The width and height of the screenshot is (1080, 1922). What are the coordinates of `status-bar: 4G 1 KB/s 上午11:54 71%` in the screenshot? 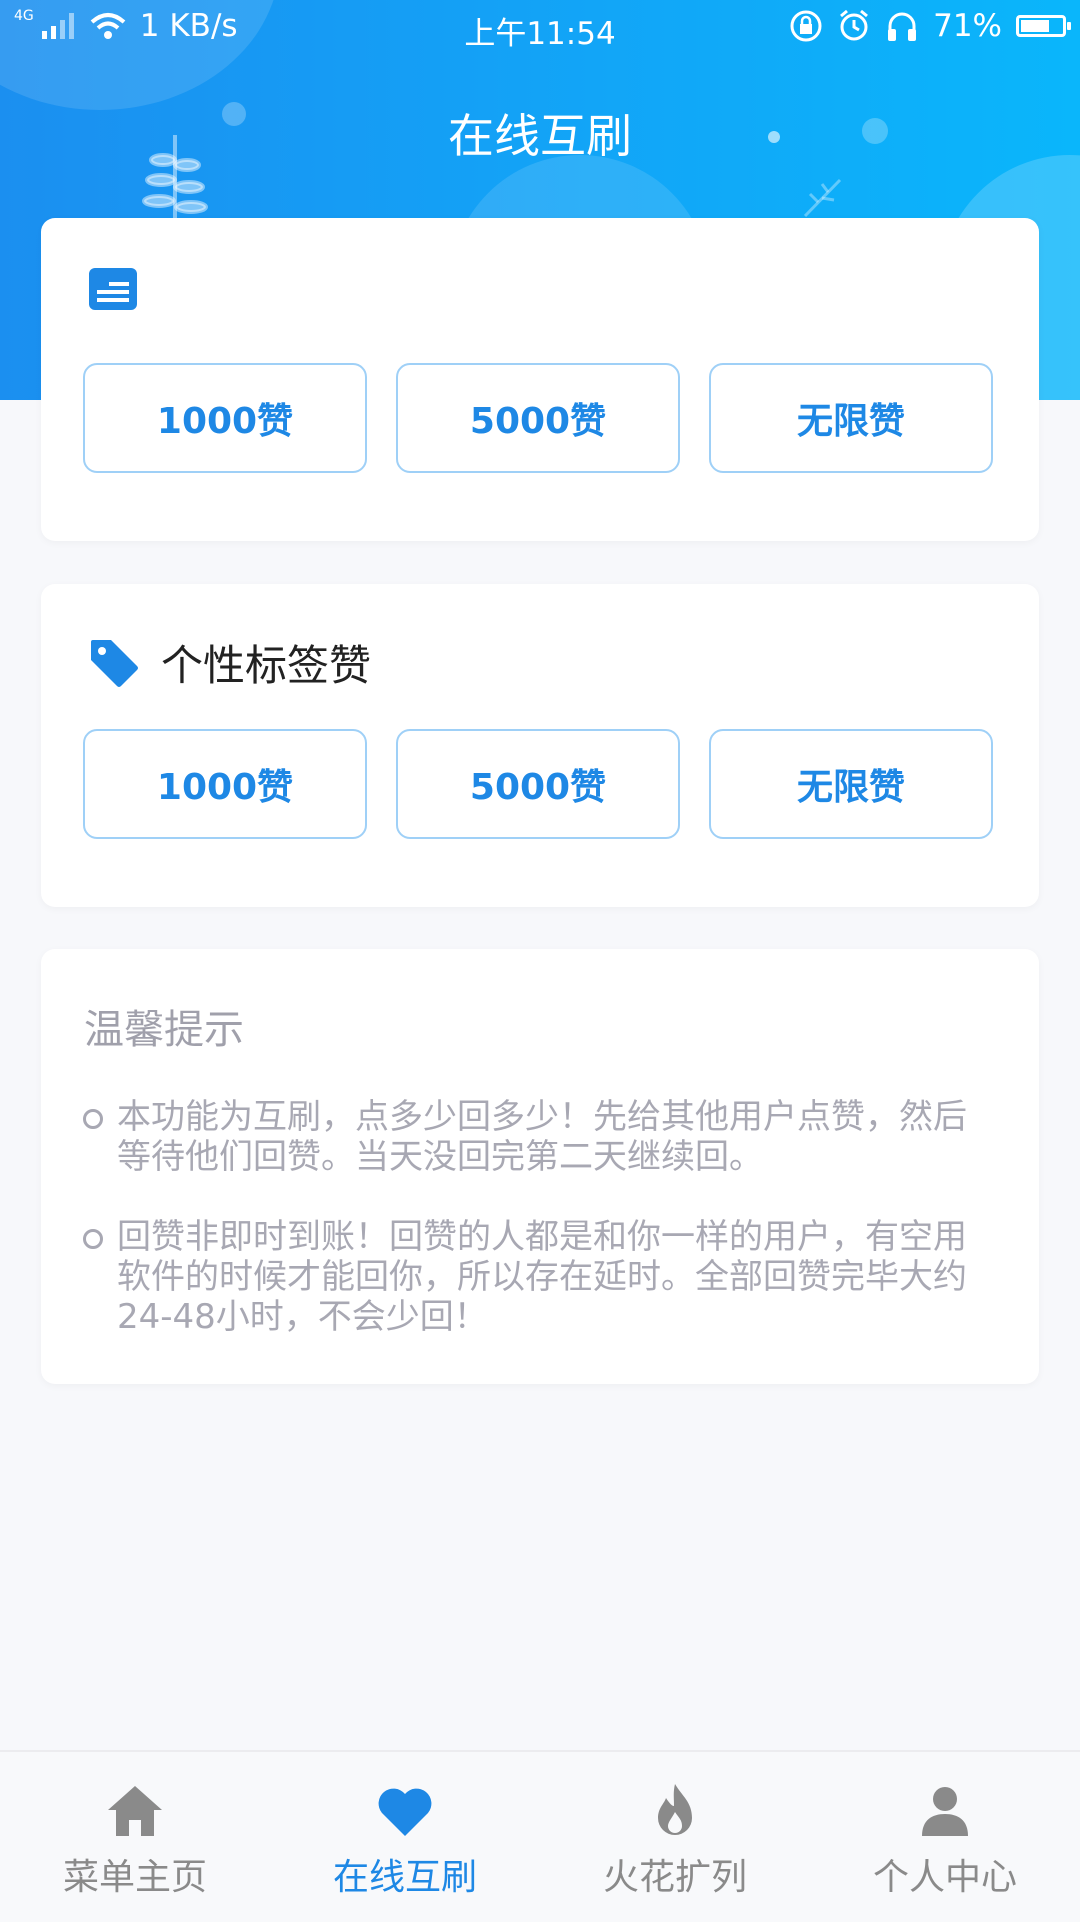 It's located at (540, 28).